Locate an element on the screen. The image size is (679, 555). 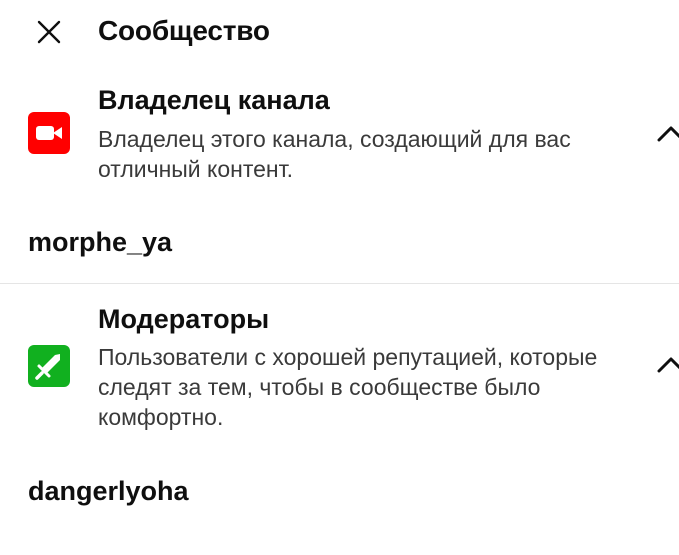
member-item: morphe_ya is located at coordinates (100, 242).